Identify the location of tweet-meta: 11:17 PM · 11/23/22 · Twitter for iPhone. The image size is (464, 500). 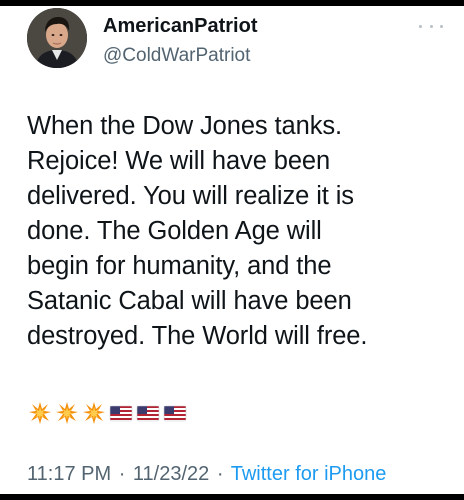
(206, 474).